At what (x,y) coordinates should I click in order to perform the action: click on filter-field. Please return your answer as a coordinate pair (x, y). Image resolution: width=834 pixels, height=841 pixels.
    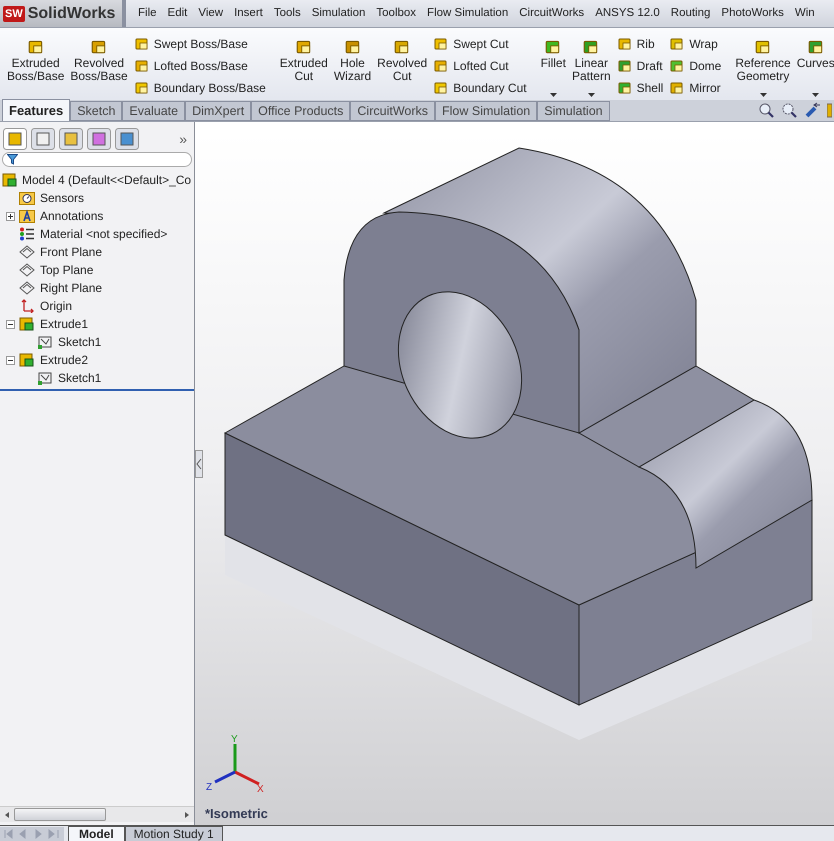
    Looking at the image, I should click on (97, 159).